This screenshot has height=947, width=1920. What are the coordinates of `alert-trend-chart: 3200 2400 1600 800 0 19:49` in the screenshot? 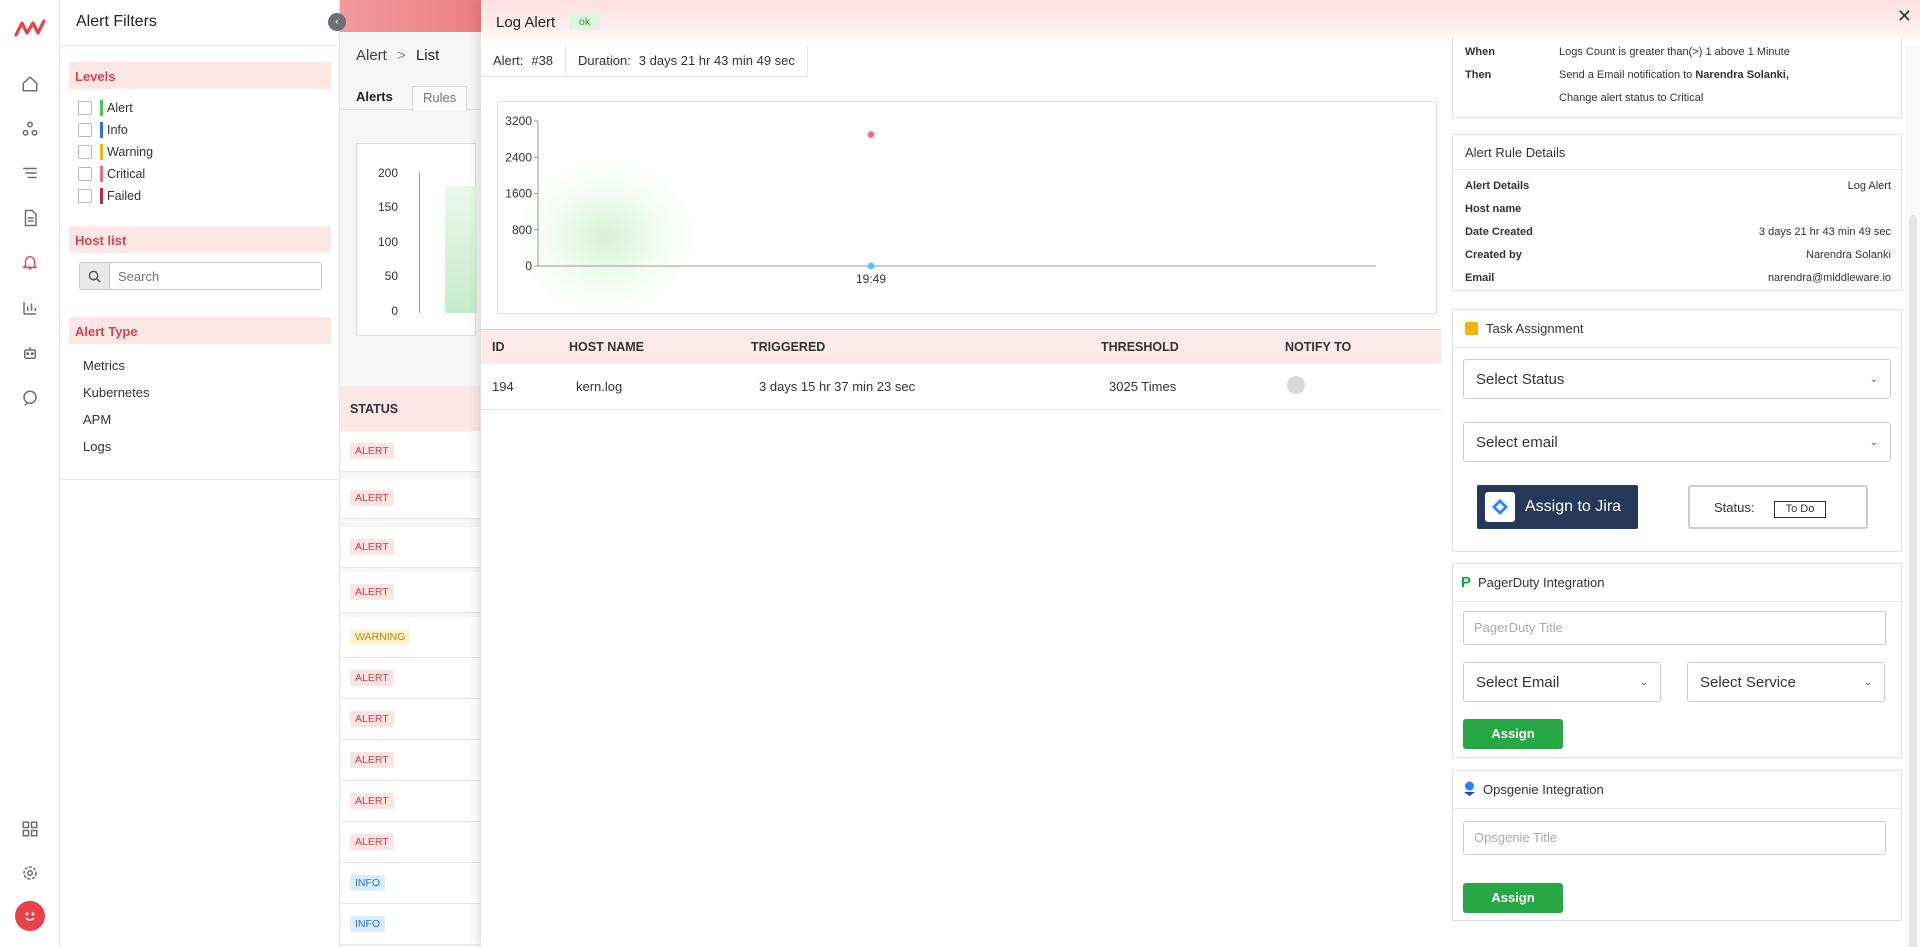 It's located at (967, 207).